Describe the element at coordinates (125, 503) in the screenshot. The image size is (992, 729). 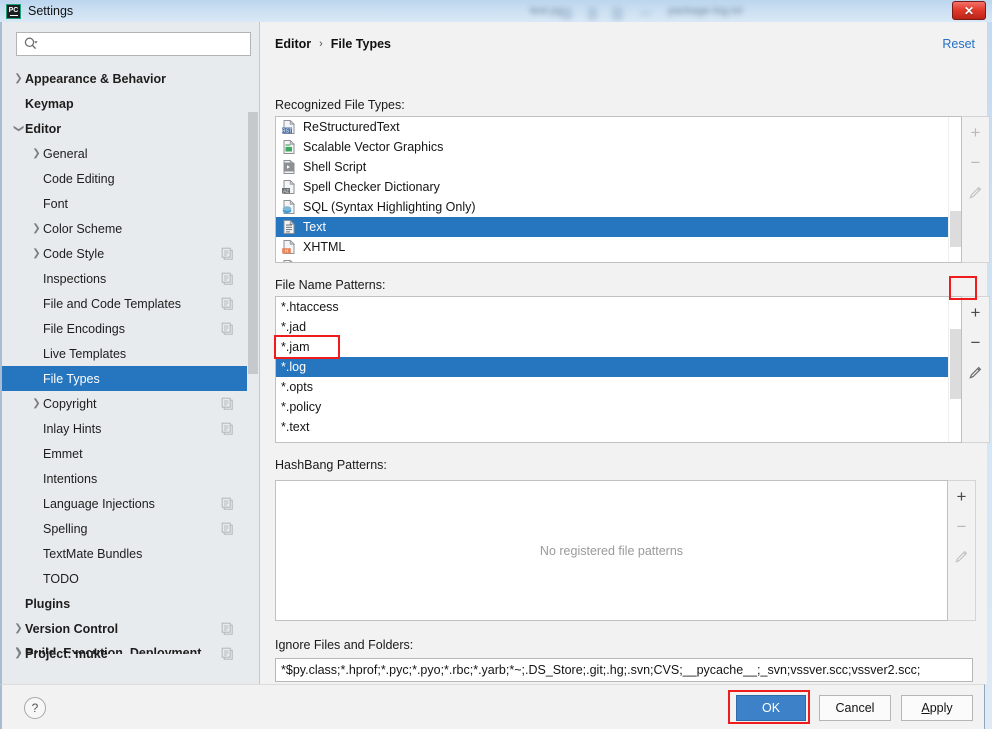
I see `sidebar-item-language-injections: Language Injections` at that location.